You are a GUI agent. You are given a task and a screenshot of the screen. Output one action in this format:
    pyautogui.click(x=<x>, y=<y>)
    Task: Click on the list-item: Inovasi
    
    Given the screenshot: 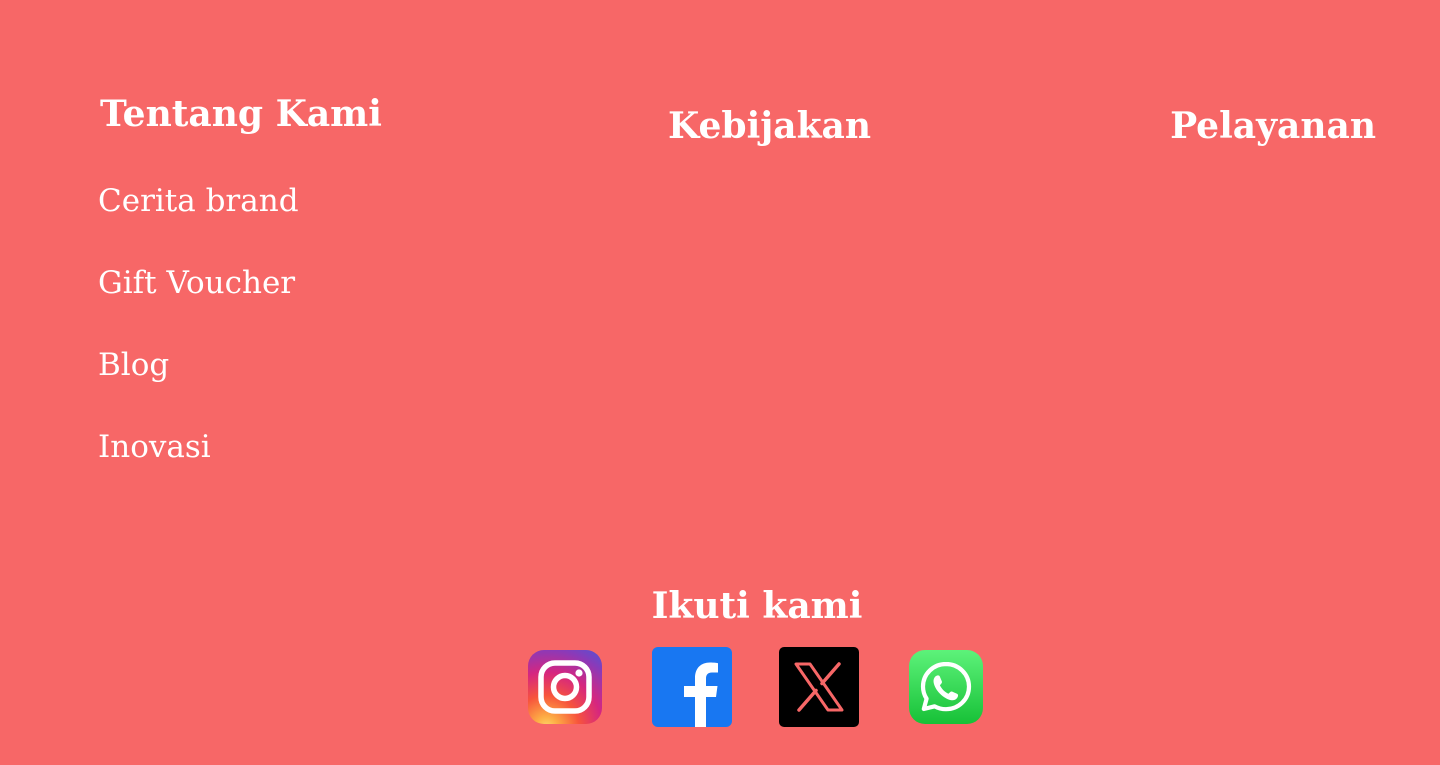 What is the action you would take?
    pyautogui.click(x=198, y=467)
    